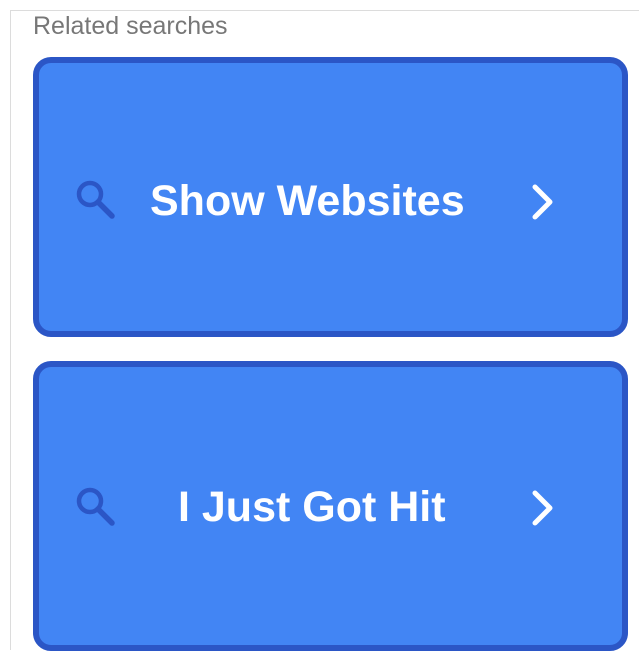 The height and width of the screenshot is (651, 639). Describe the element at coordinates (130, 26) in the screenshot. I see `related-searches-heading: Related searches` at that location.